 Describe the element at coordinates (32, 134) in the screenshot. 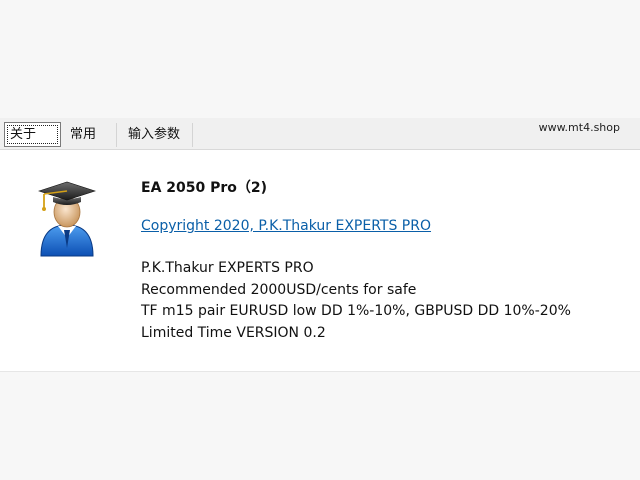

I see `tab-about: 关于` at that location.